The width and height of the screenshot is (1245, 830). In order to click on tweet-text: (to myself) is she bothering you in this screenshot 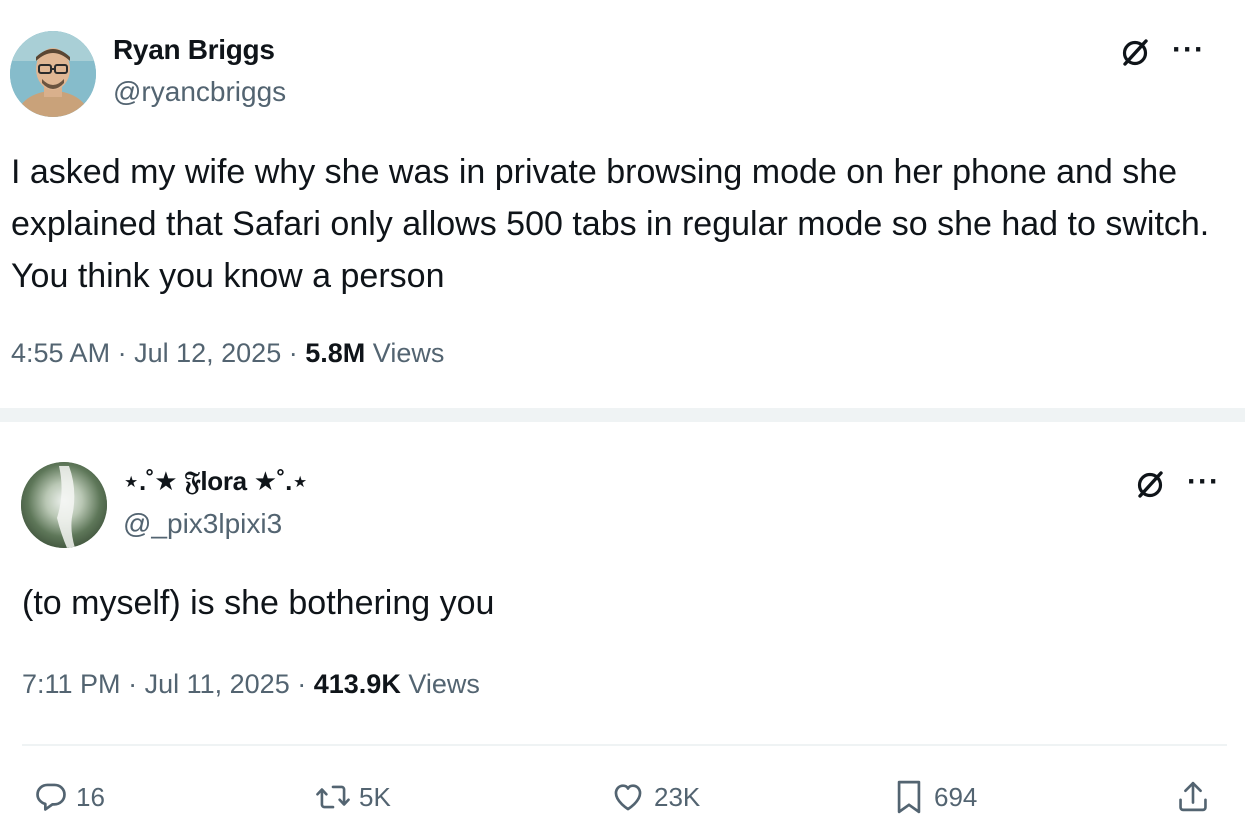, I will do `click(258, 603)`.